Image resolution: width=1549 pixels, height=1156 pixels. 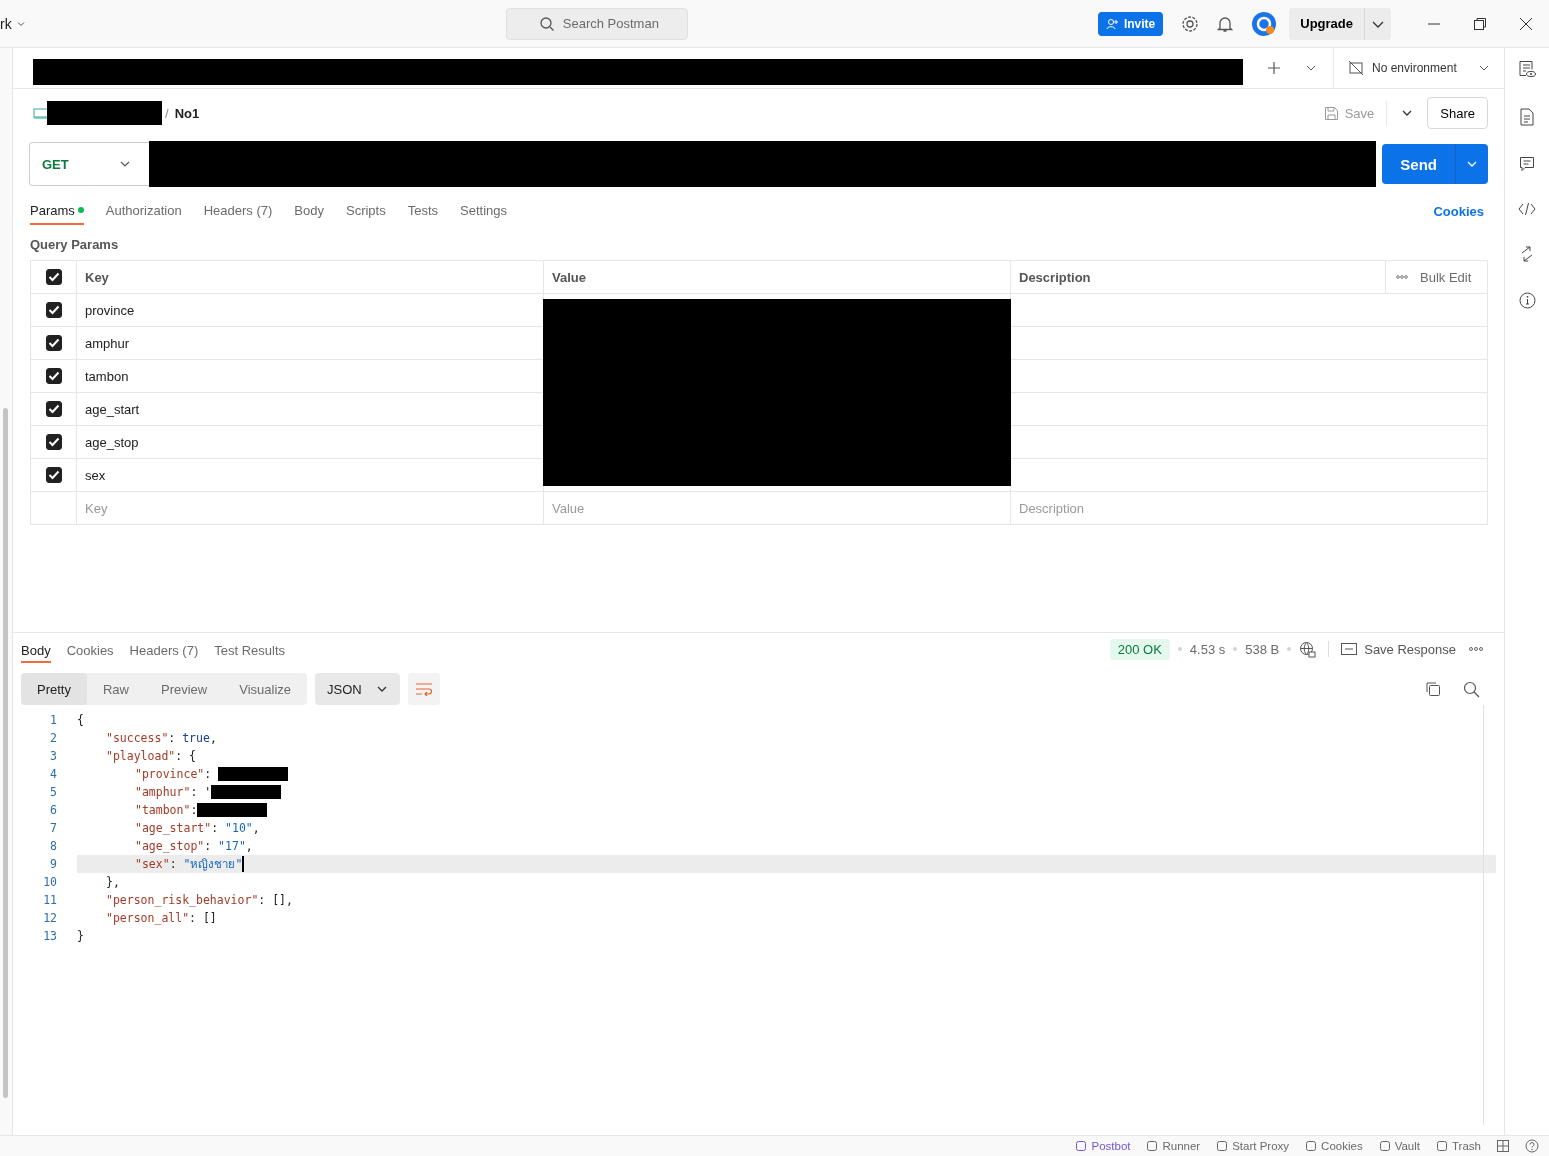 I want to click on request-tab: Params, so click(x=57, y=211).